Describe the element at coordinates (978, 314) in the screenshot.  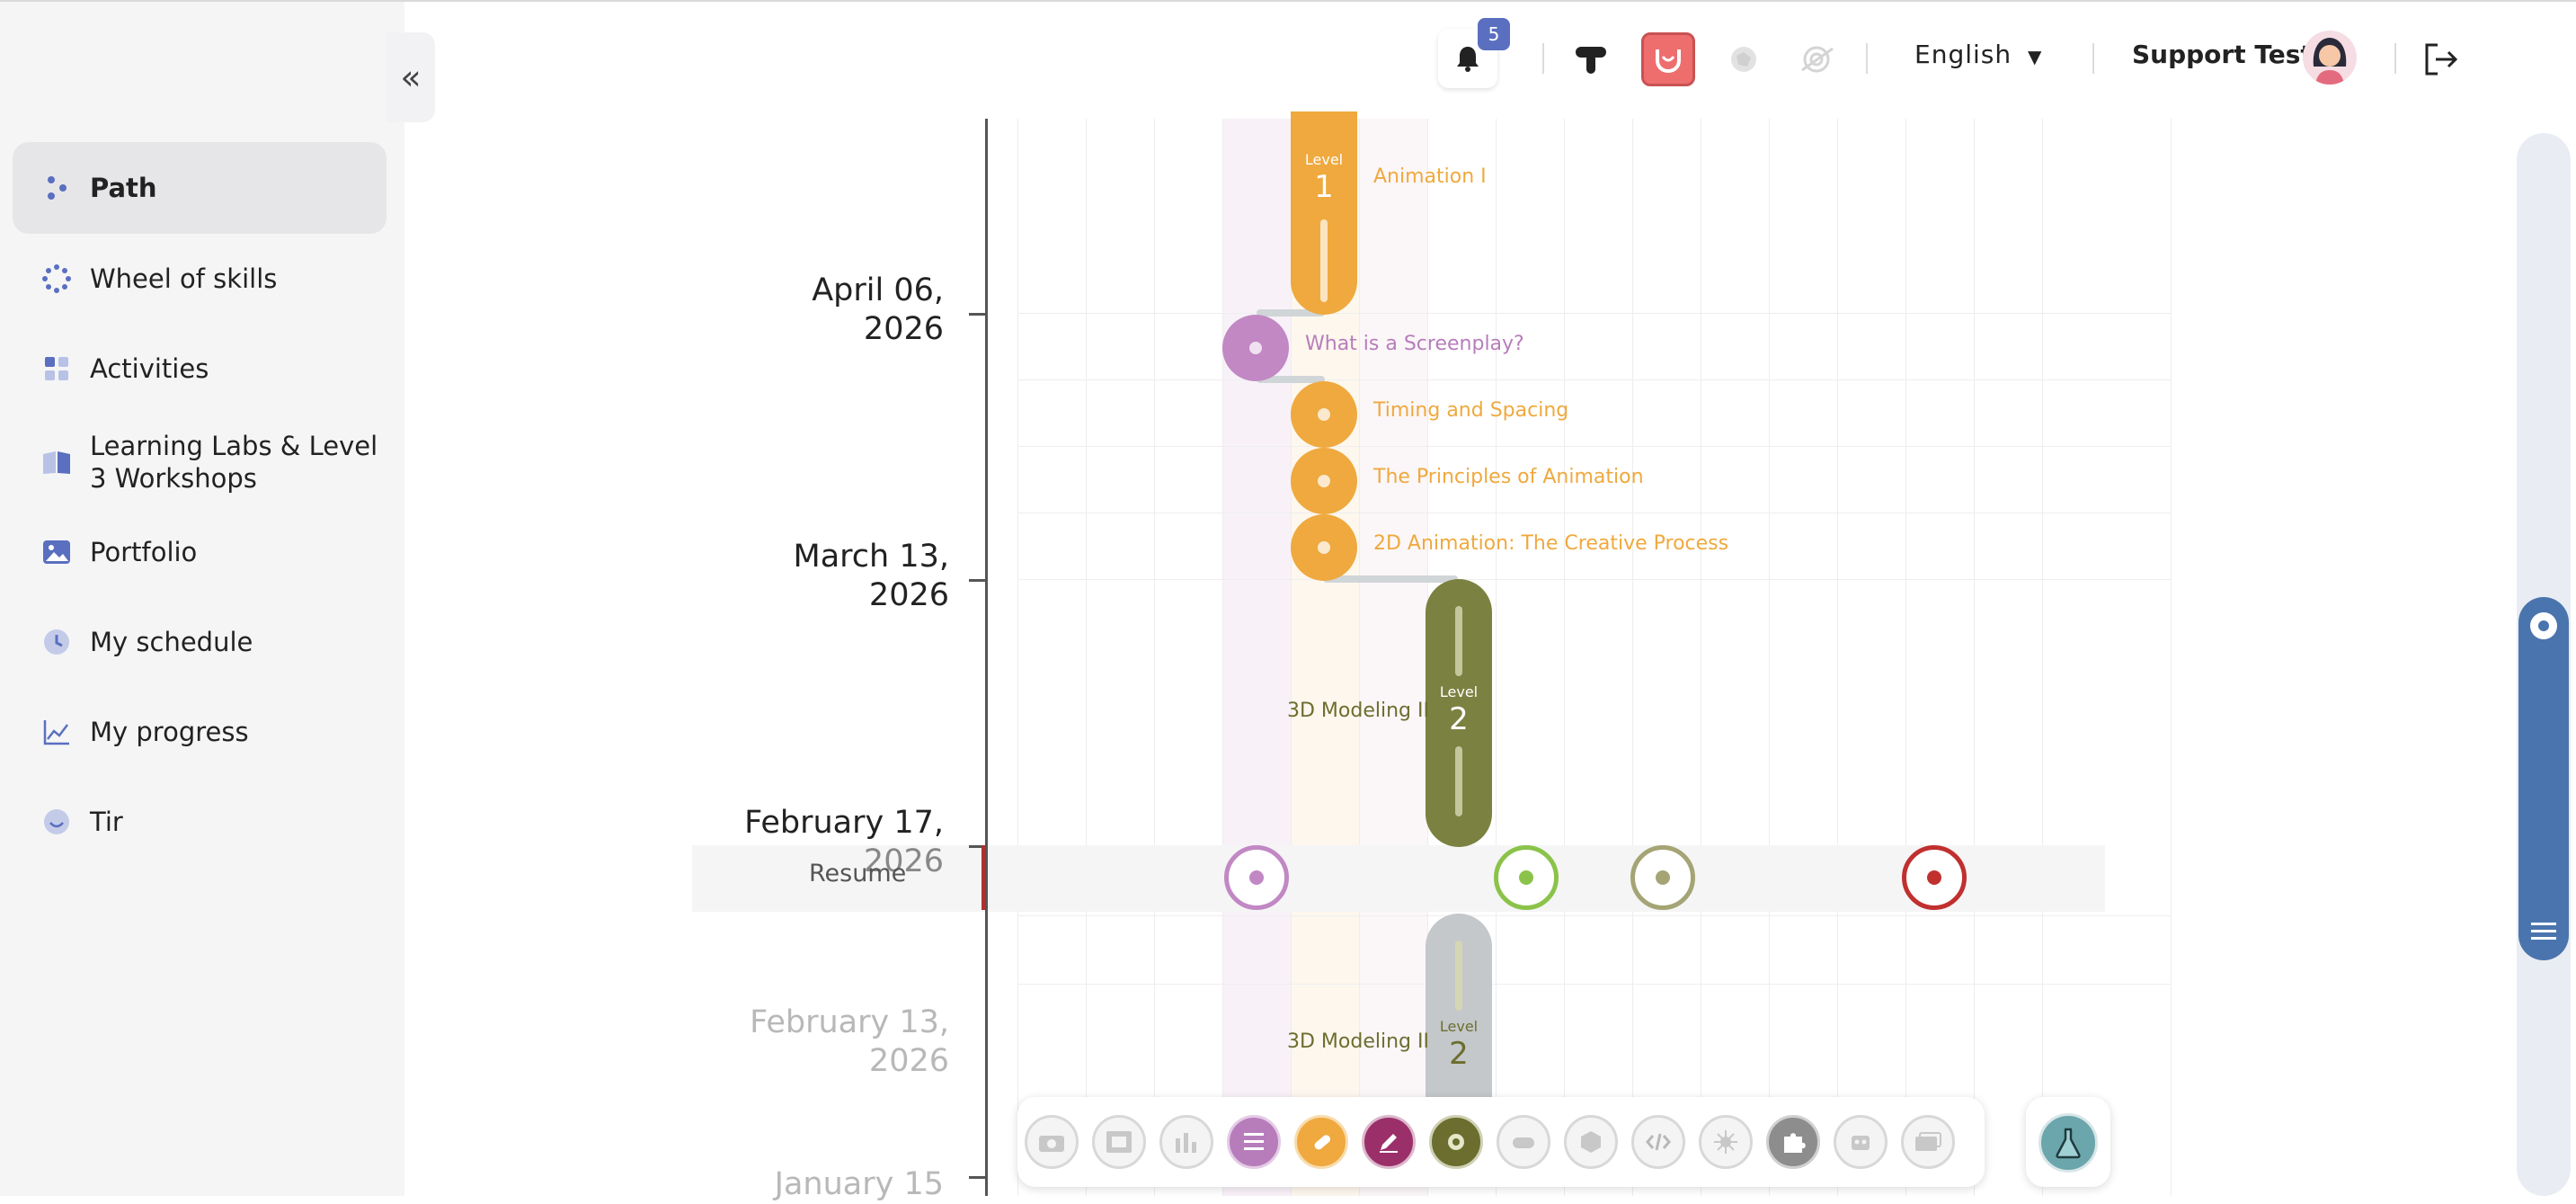
I see `date-tick` at that location.